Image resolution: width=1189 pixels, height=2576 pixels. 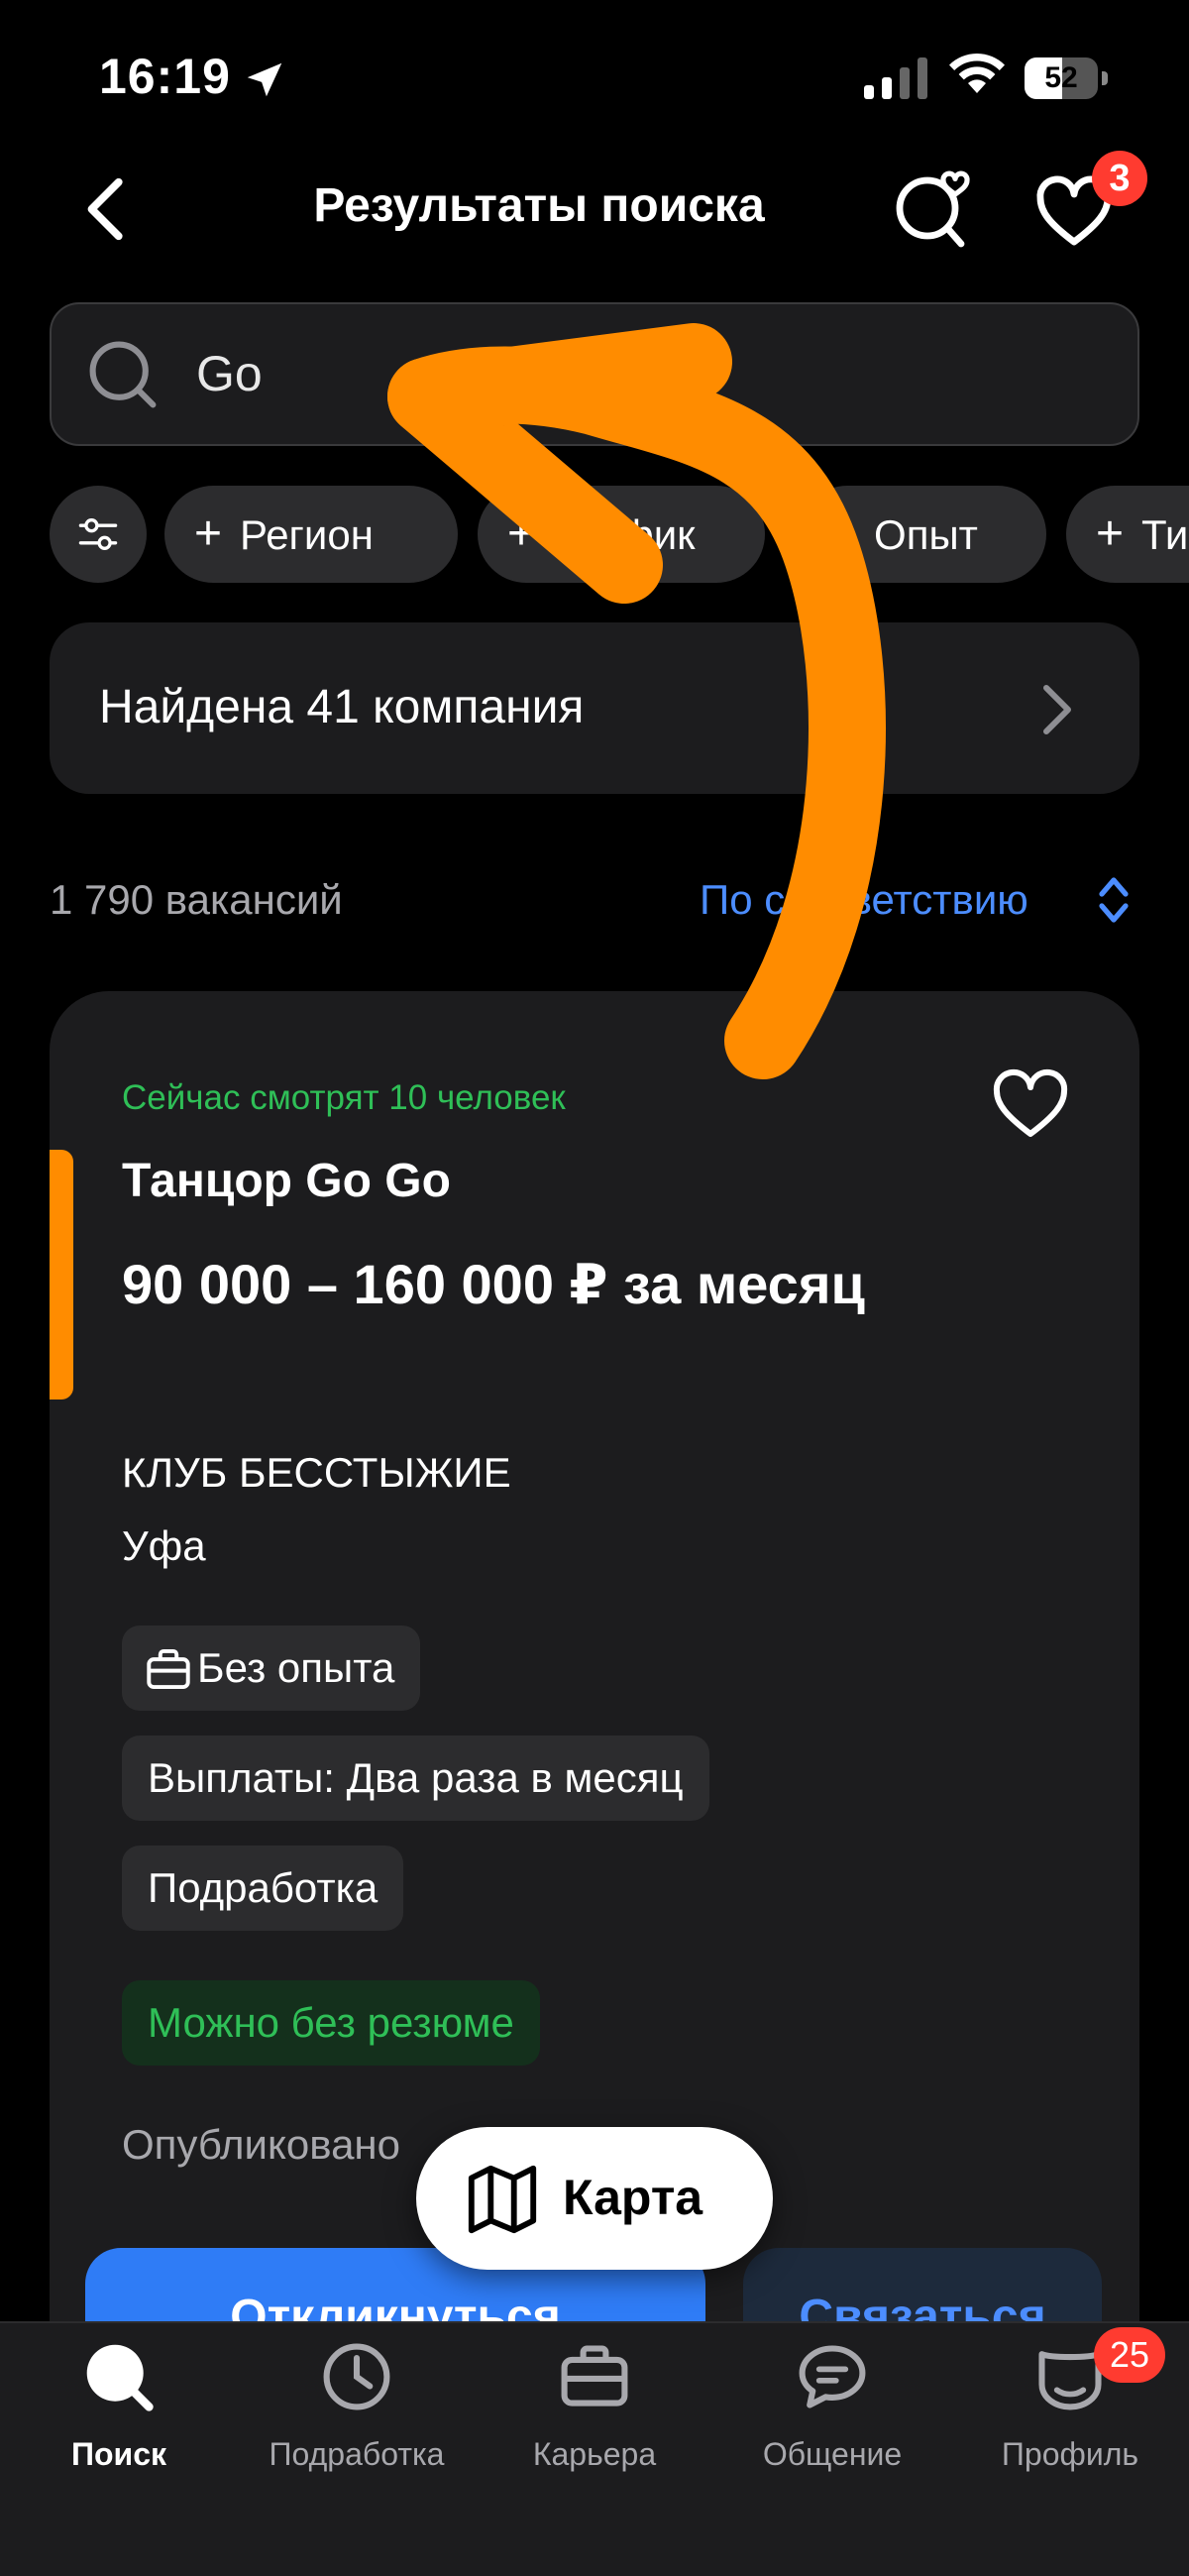 I want to click on viewers-label: Сейчас смотрят 10 человек, so click(x=344, y=1097).